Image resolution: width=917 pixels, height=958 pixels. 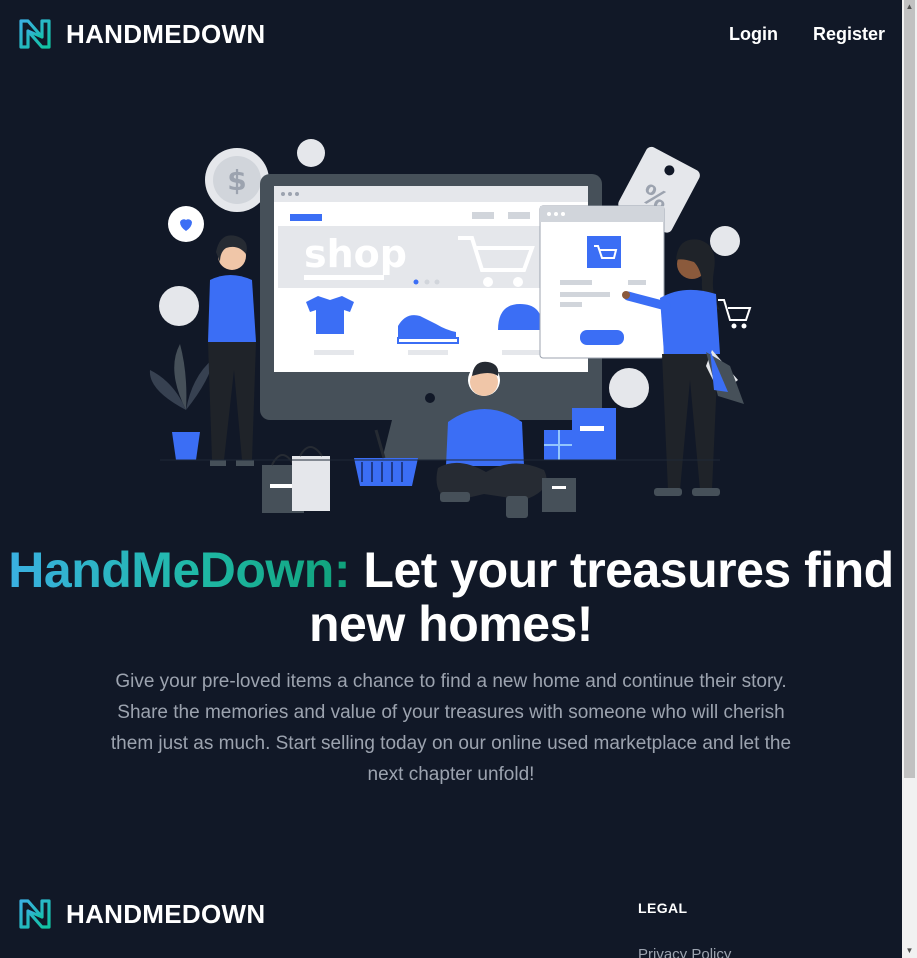 What do you see at coordinates (35, 34) in the screenshot?
I see `handmedown-logo-icon` at bounding box center [35, 34].